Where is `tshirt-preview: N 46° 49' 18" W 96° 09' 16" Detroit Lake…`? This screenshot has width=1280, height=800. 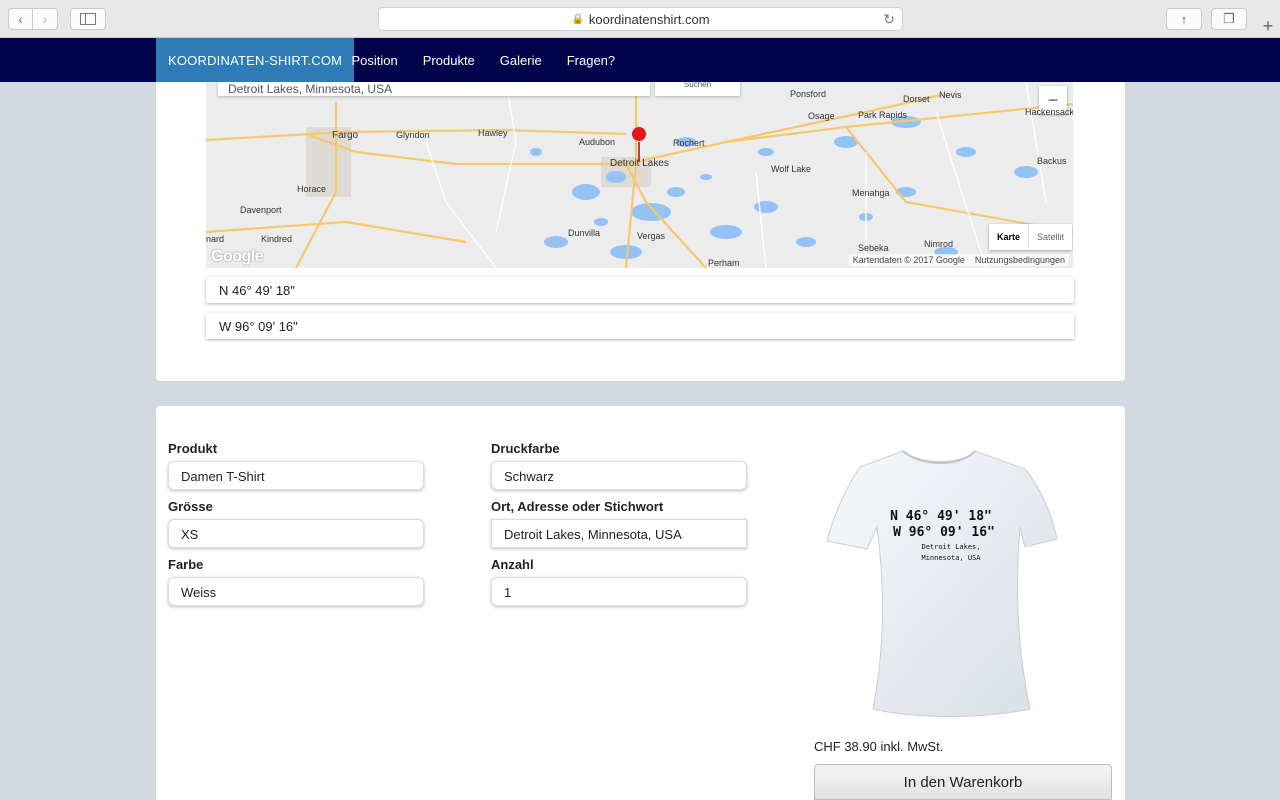
tshirt-preview: N 46° 49' 18" W 96° 09' 16" Detroit Lake… is located at coordinates (941, 583).